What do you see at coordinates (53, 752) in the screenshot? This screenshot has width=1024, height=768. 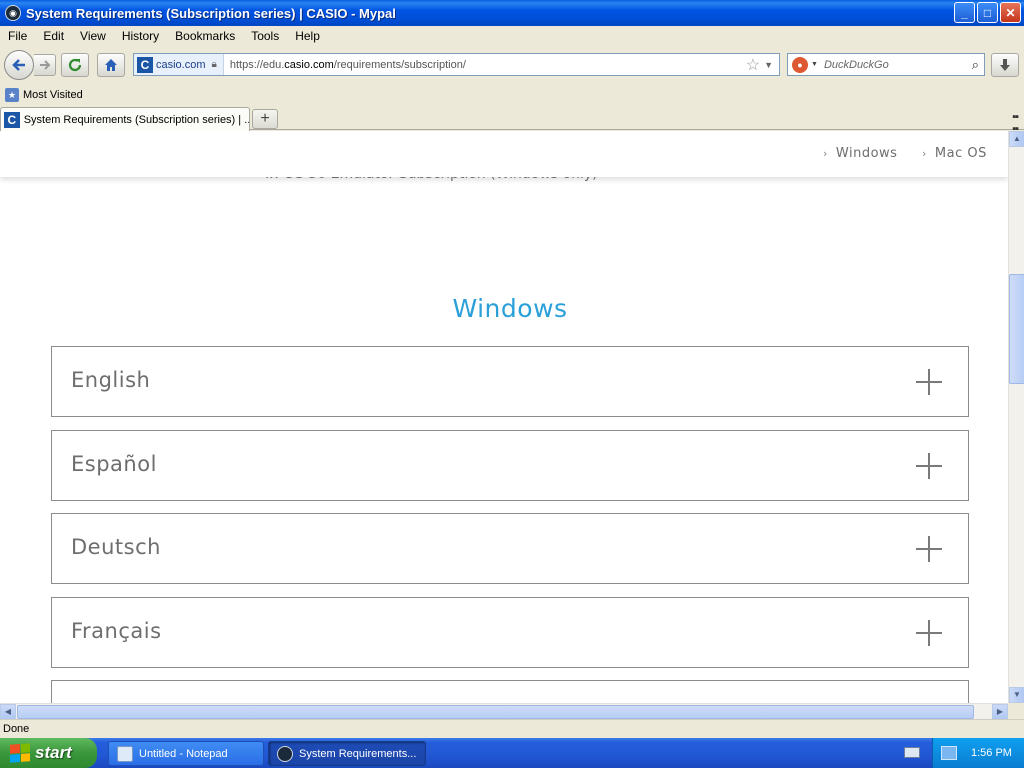 I see `start-label: start` at bounding box center [53, 752].